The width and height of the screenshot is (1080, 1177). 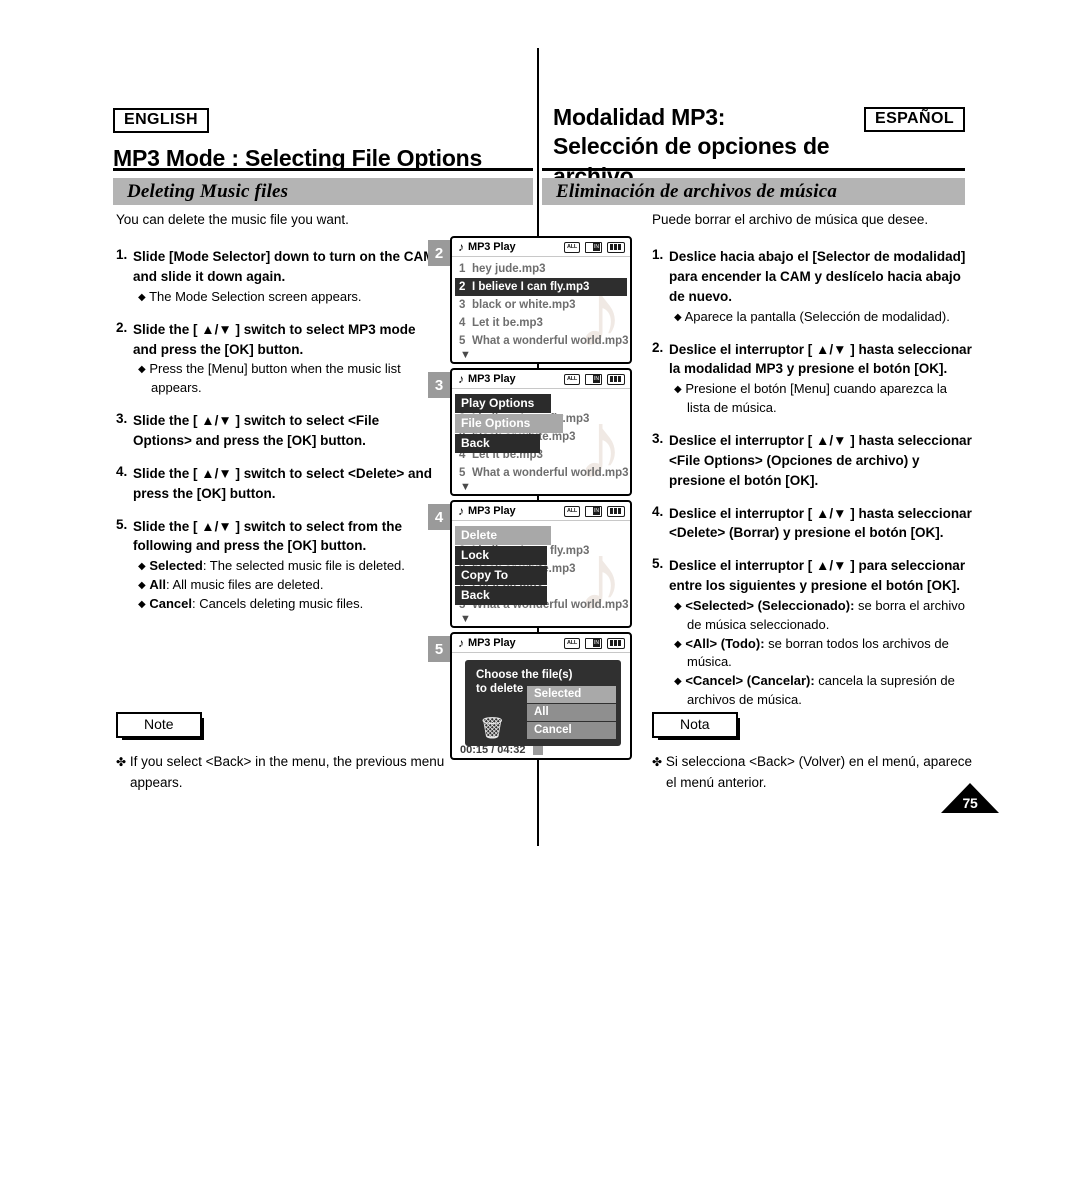 I want to click on track-row: 1 hey jude.mp3, so click(x=541, y=269).